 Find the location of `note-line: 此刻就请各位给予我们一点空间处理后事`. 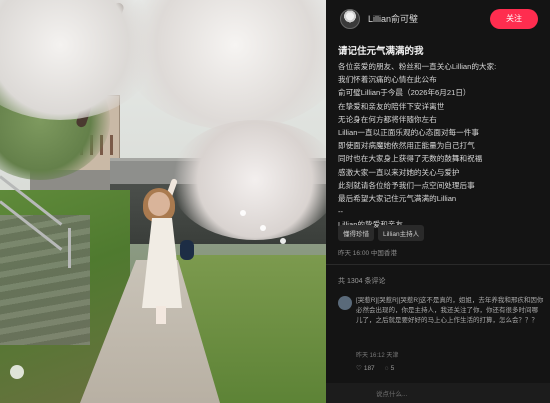

note-line: 此刻就请各位给予我们一点空间处理后事 is located at coordinates (406, 185).